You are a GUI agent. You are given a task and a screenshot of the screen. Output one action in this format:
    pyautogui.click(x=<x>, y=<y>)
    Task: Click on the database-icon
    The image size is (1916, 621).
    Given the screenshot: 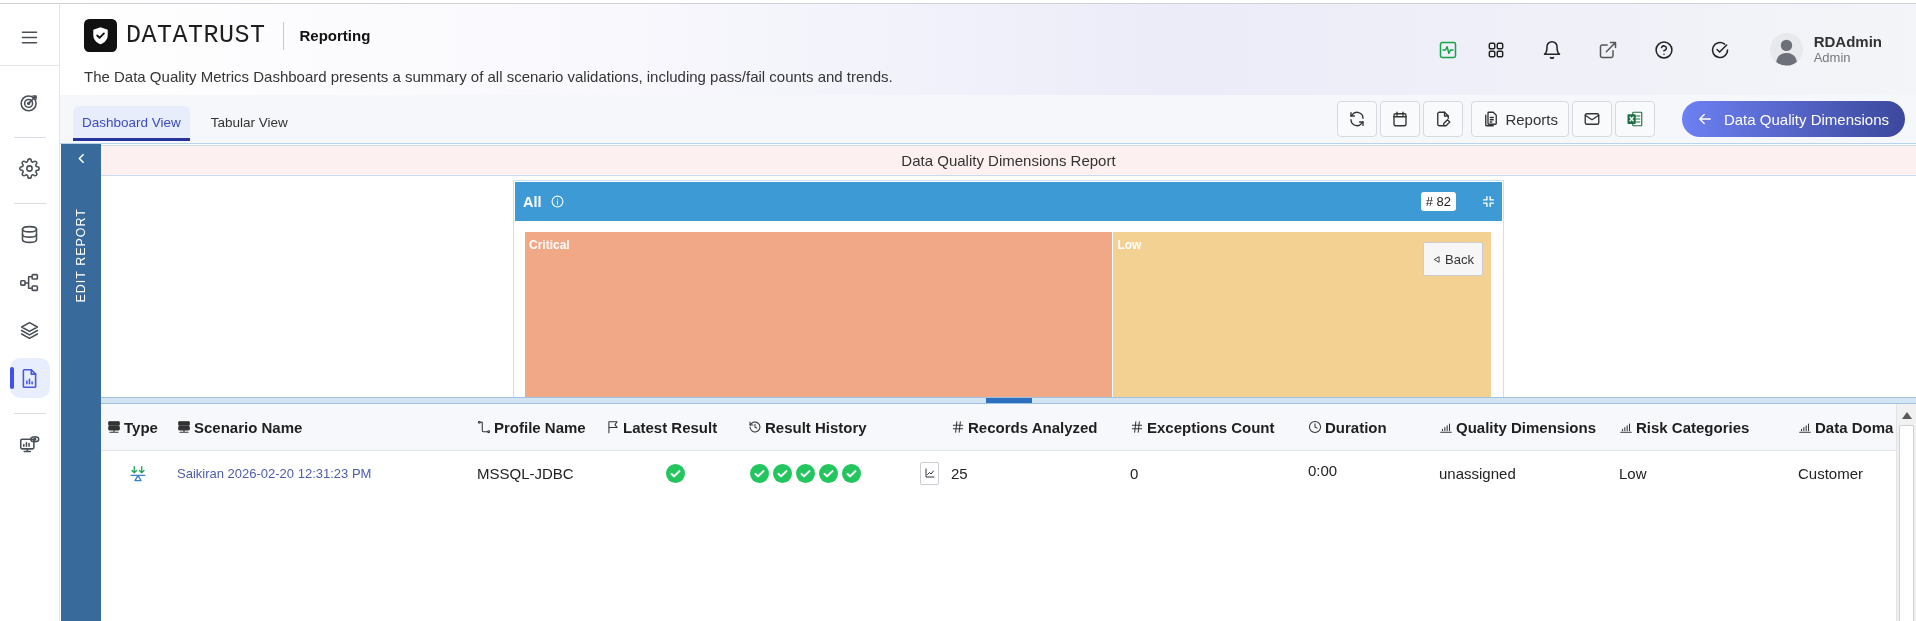 What is the action you would take?
    pyautogui.click(x=29, y=234)
    